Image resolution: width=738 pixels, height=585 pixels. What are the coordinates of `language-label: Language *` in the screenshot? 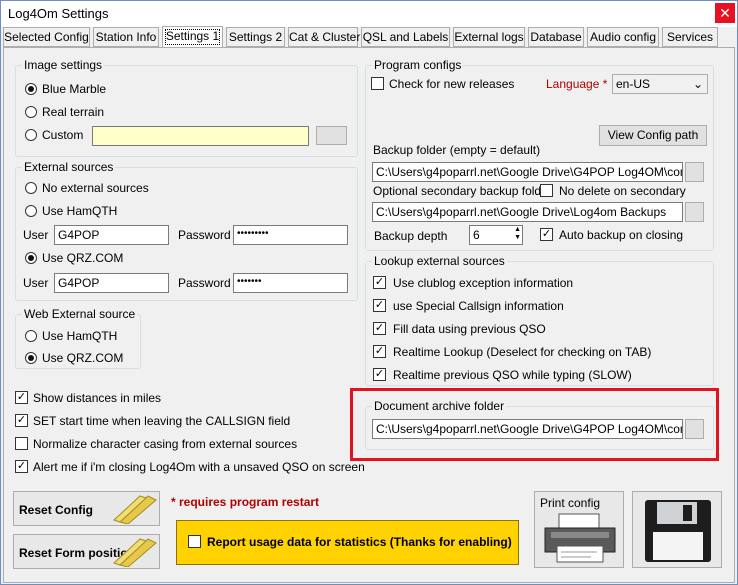 It's located at (576, 84).